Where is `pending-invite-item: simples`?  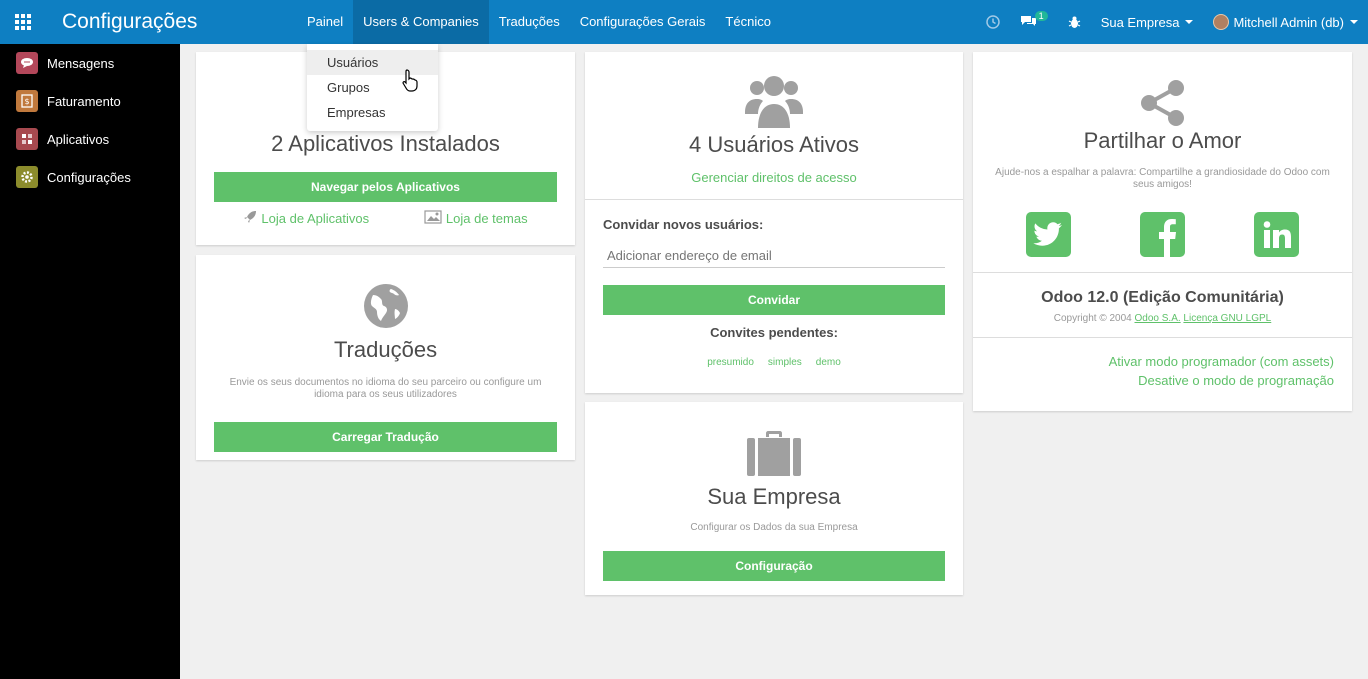
pending-invite-item: simples is located at coordinates (785, 362).